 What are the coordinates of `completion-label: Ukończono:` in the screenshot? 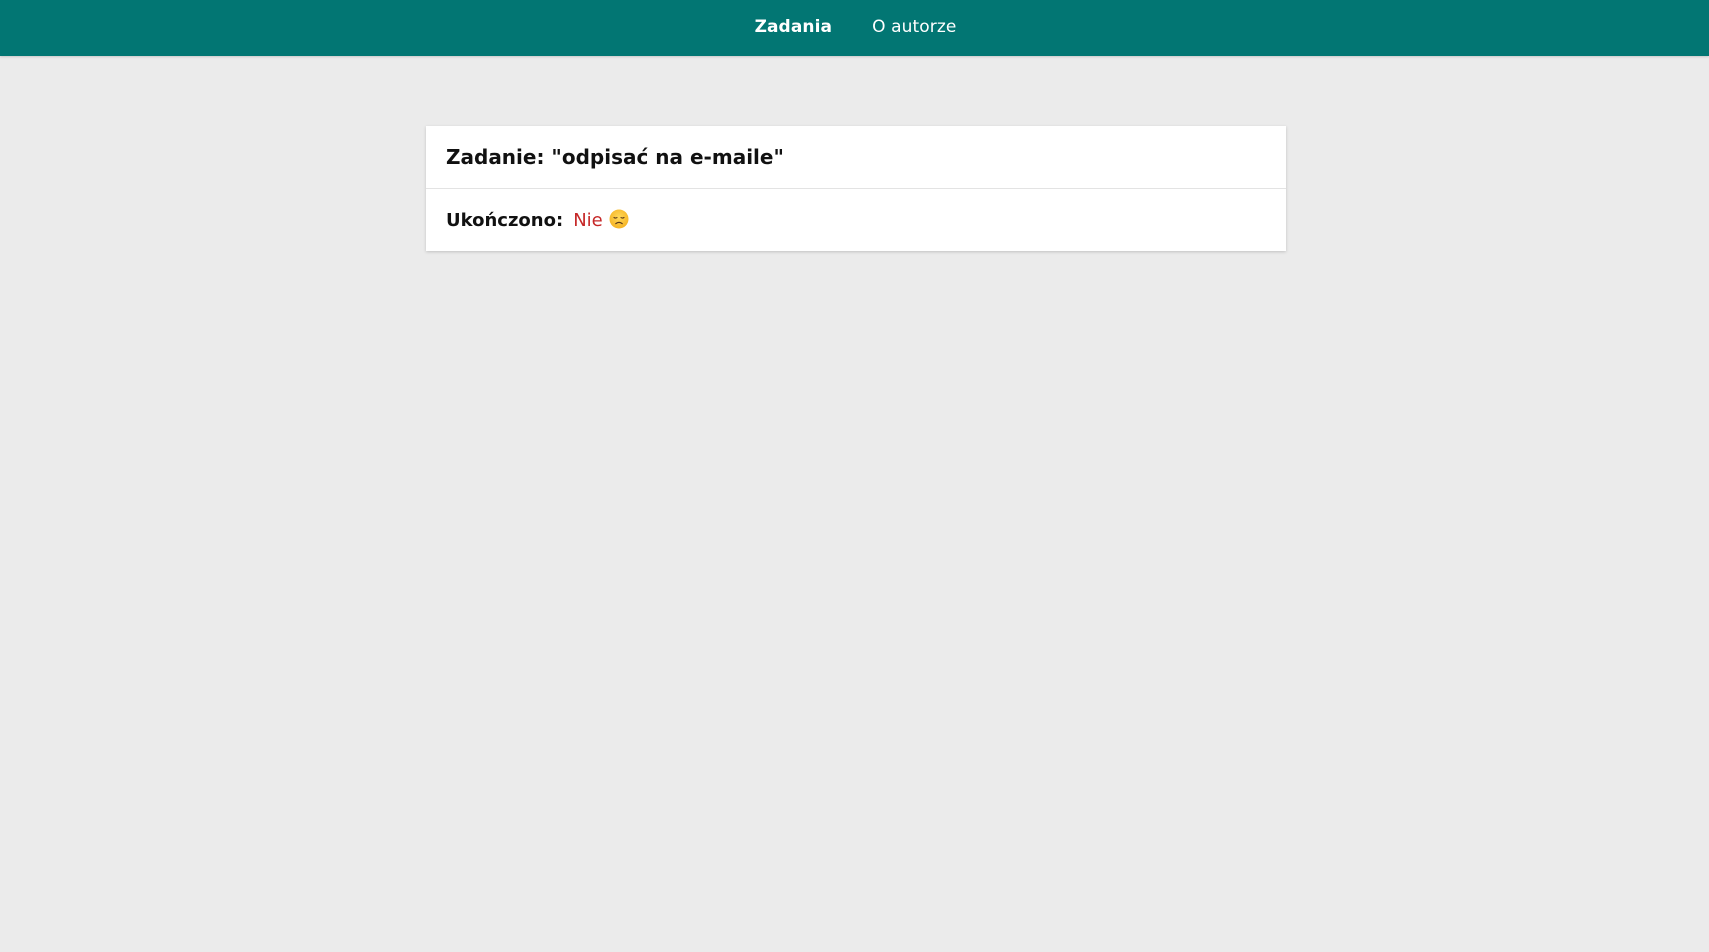 It's located at (505, 220).